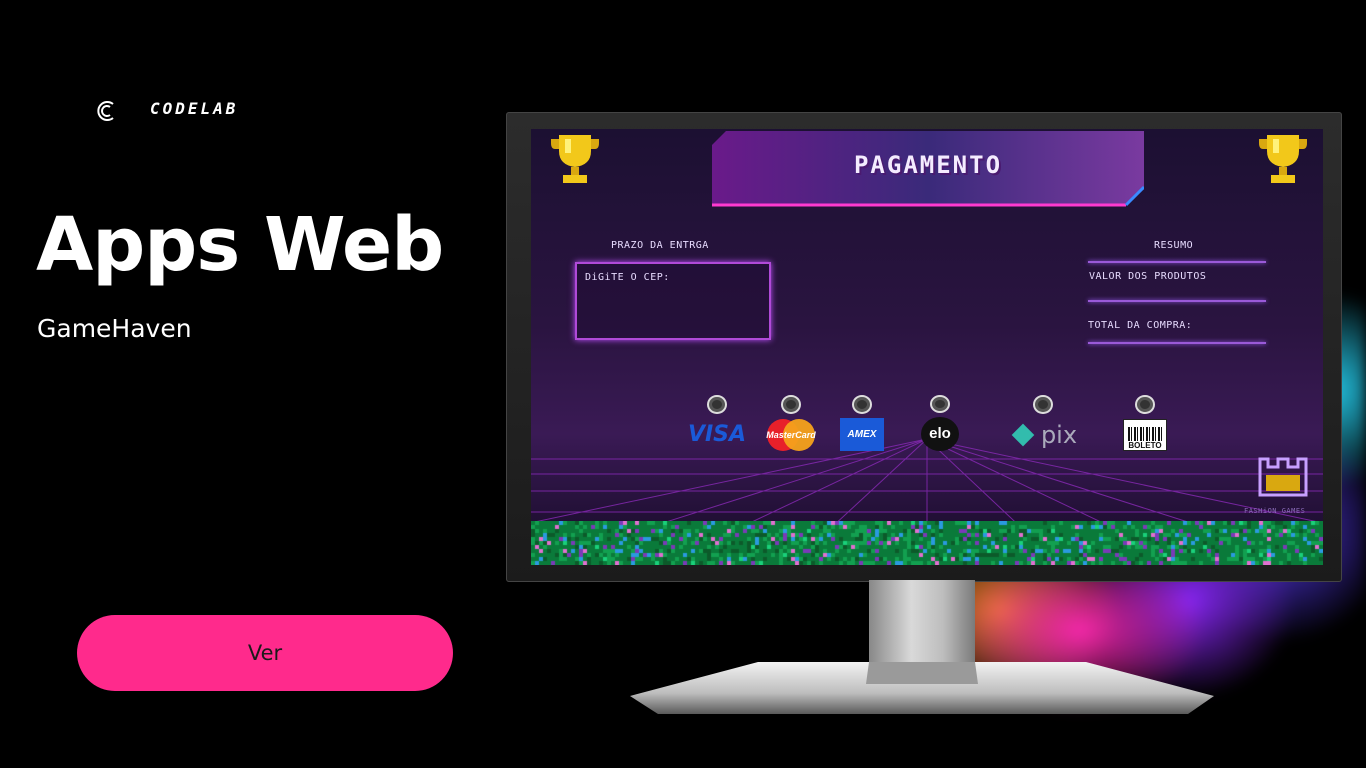  What do you see at coordinates (265, 653) in the screenshot?
I see `view-button: Ver` at bounding box center [265, 653].